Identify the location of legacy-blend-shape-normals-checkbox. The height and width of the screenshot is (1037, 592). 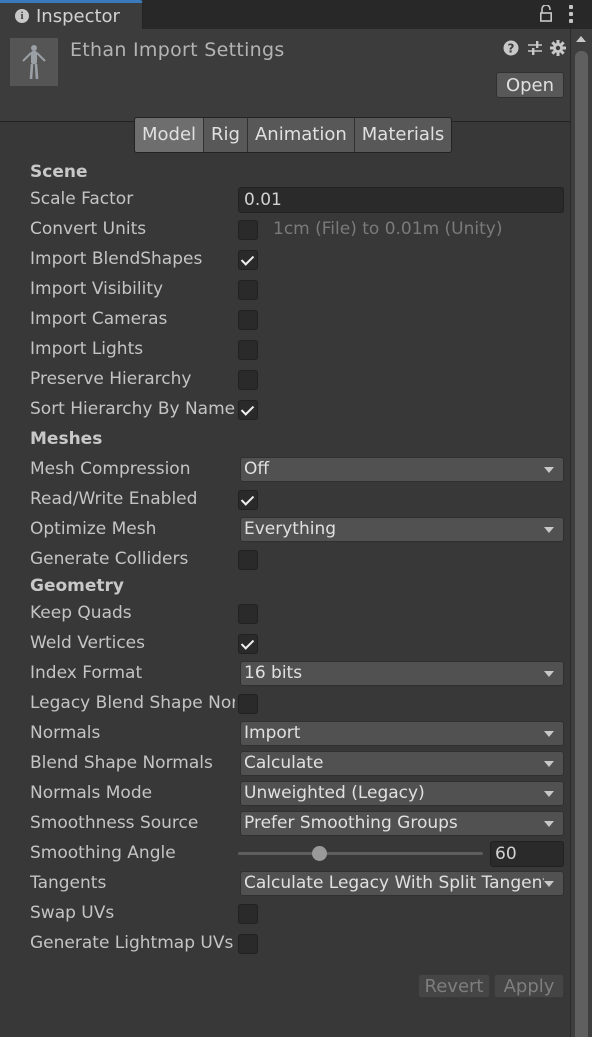
(248, 704).